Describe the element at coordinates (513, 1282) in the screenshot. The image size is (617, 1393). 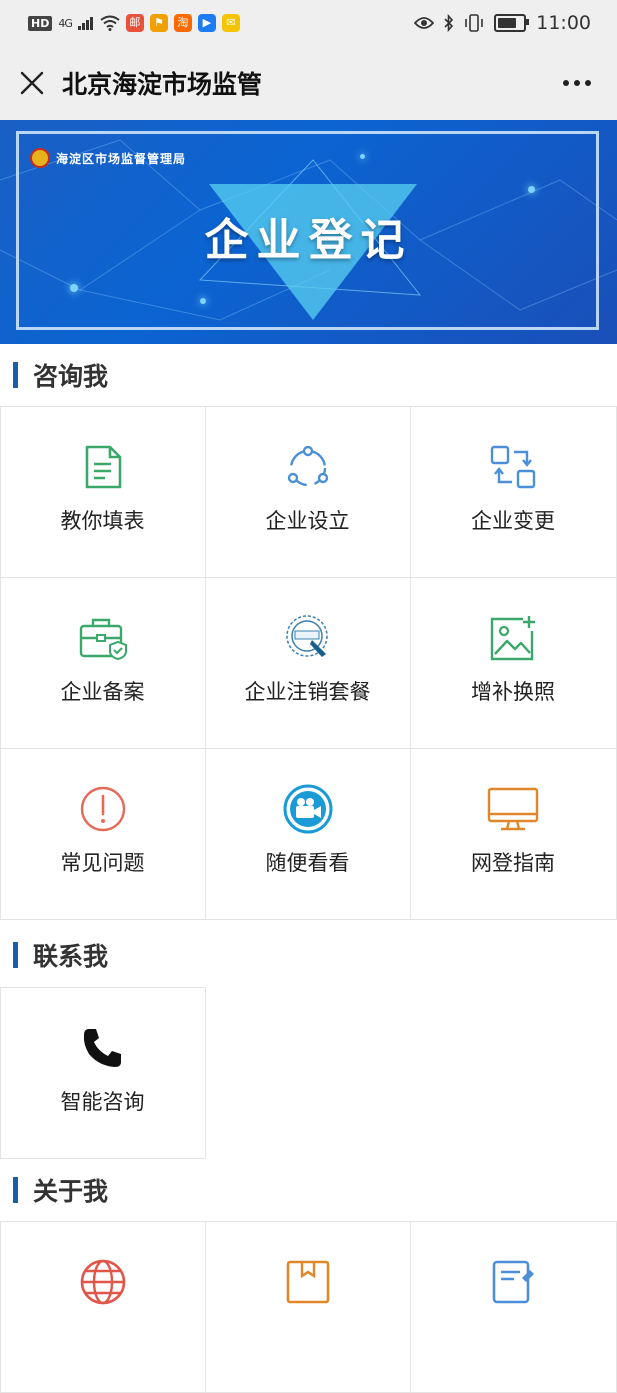
I see `document-edit-icon` at that location.